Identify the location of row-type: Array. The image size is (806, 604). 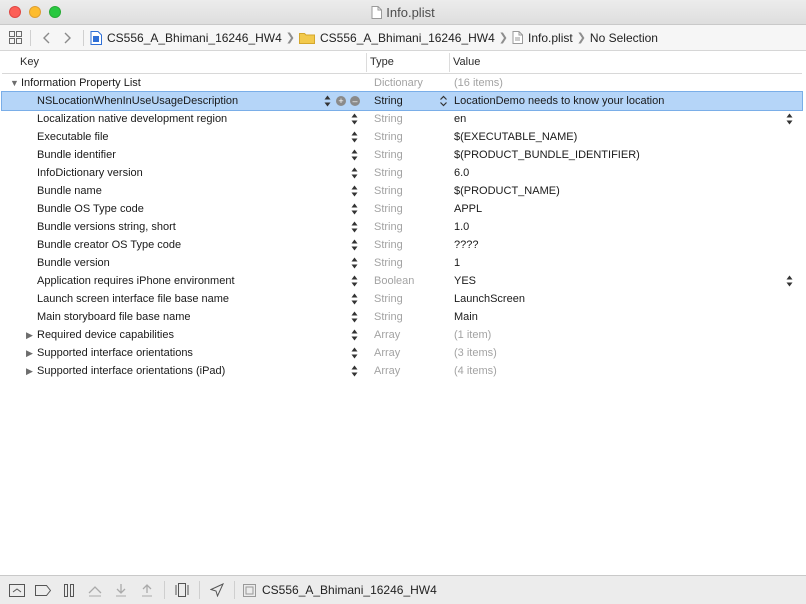
(387, 353).